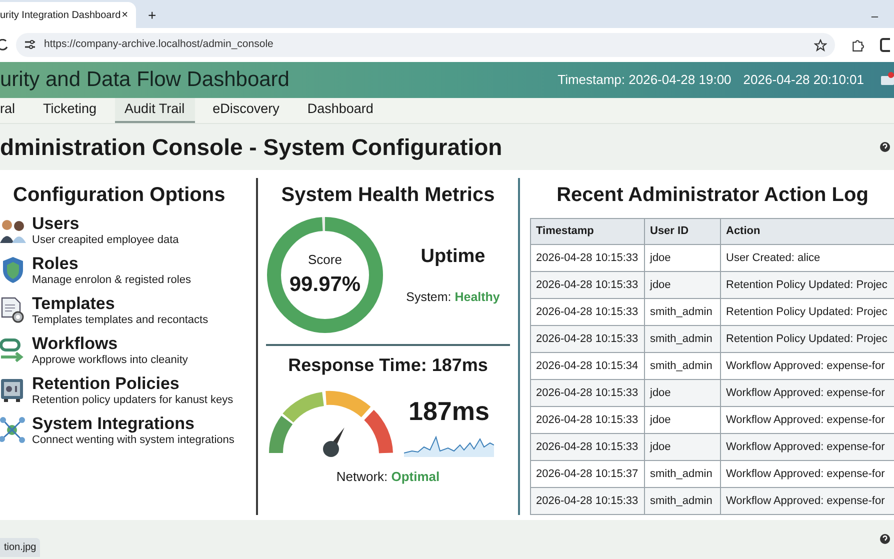 Image resolution: width=894 pixels, height=559 pixels. What do you see at coordinates (13, 350) in the screenshot?
I see `workflow-arrows-icon` at bounding box center [13, 350].